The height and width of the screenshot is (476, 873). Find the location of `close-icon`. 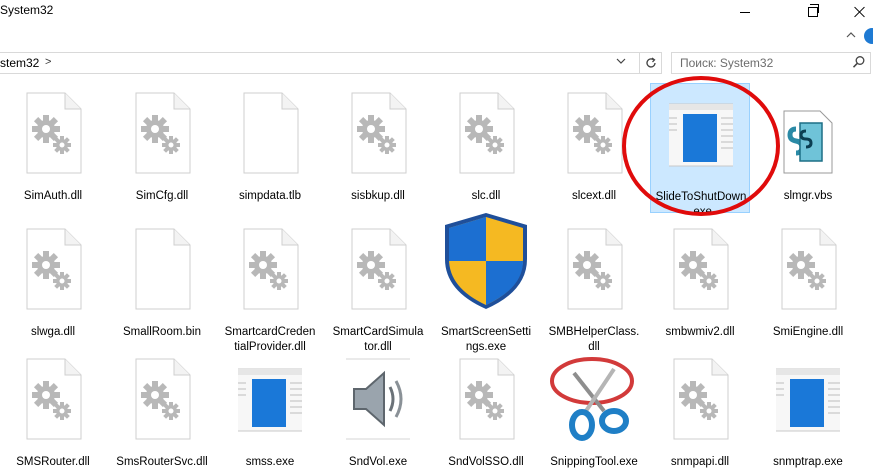

close-icon is located at coordinates (860, 12).